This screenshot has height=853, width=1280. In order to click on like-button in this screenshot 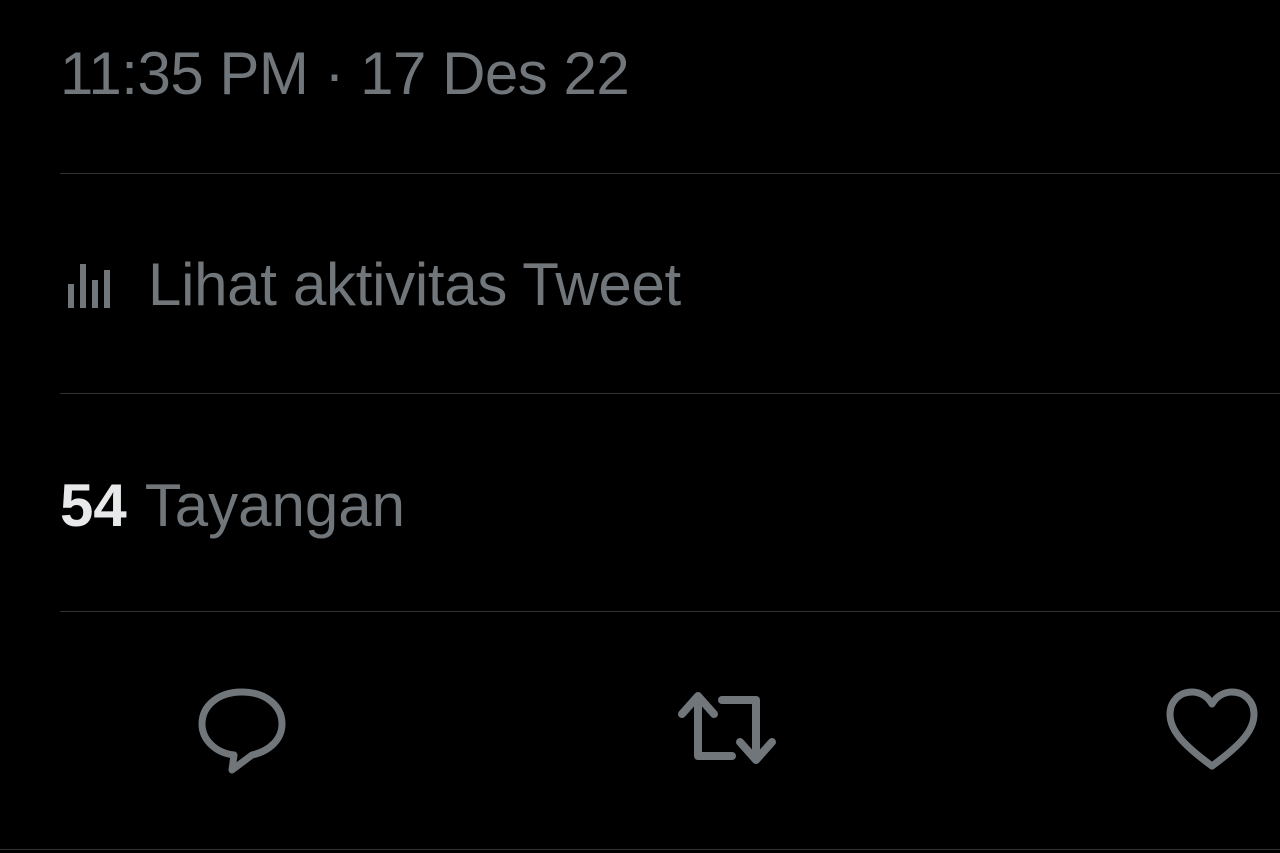, I will do `click(1212, 730)`.